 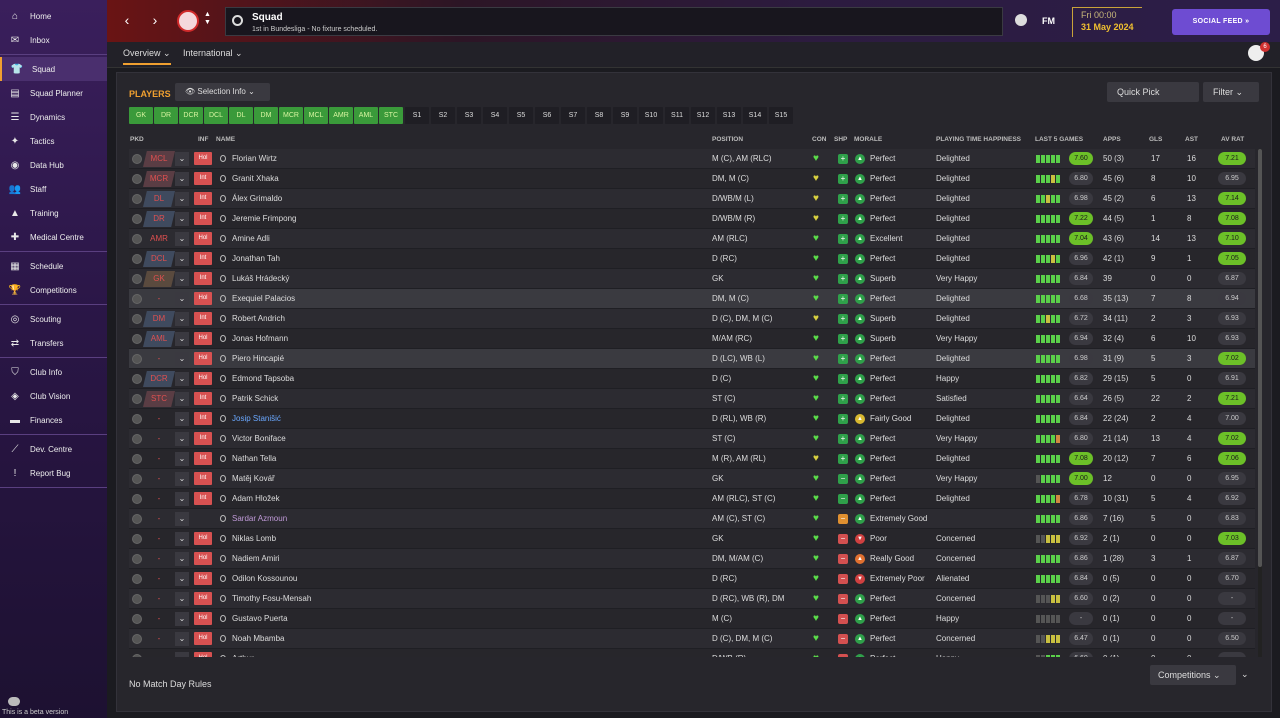 I want to click on selection-filter-s9: S9, so click(x=625, y=115).